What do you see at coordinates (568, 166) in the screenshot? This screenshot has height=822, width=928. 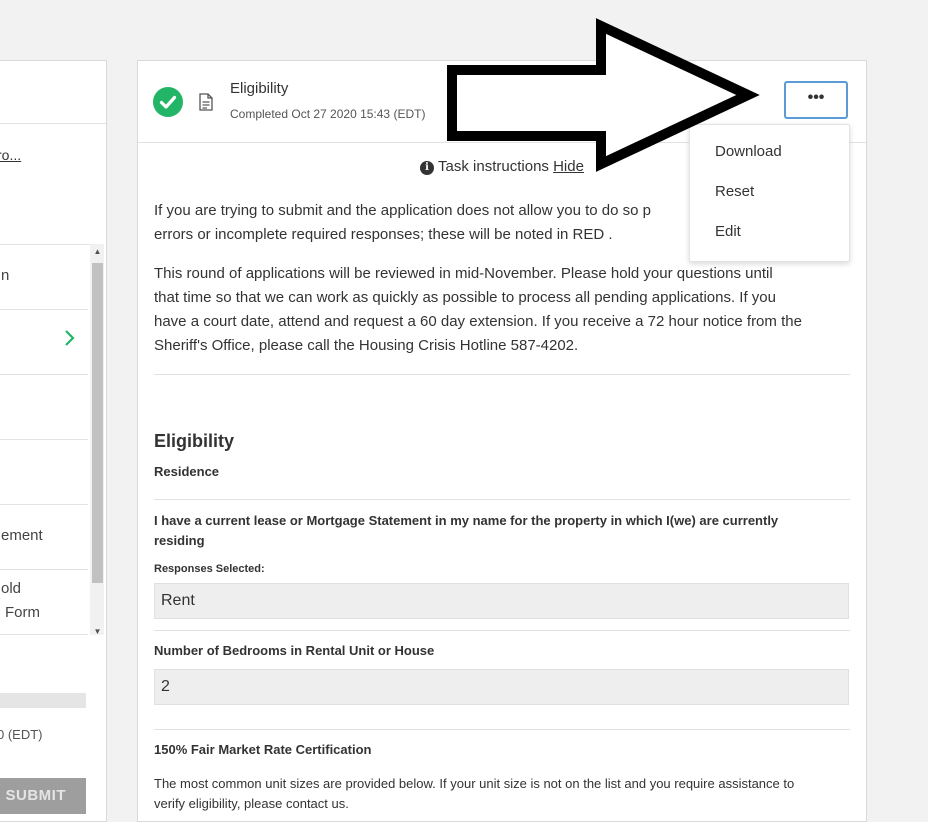 I see `hide-instructions-link: Hide` at bounding box center [568, 166].